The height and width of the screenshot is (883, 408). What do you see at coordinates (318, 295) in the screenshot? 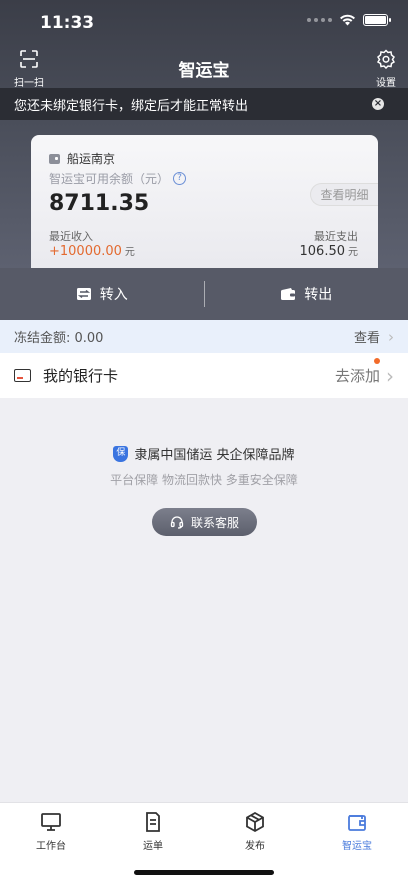
I see `transfer-out-label: 转出` at bounding box center [318, 295].